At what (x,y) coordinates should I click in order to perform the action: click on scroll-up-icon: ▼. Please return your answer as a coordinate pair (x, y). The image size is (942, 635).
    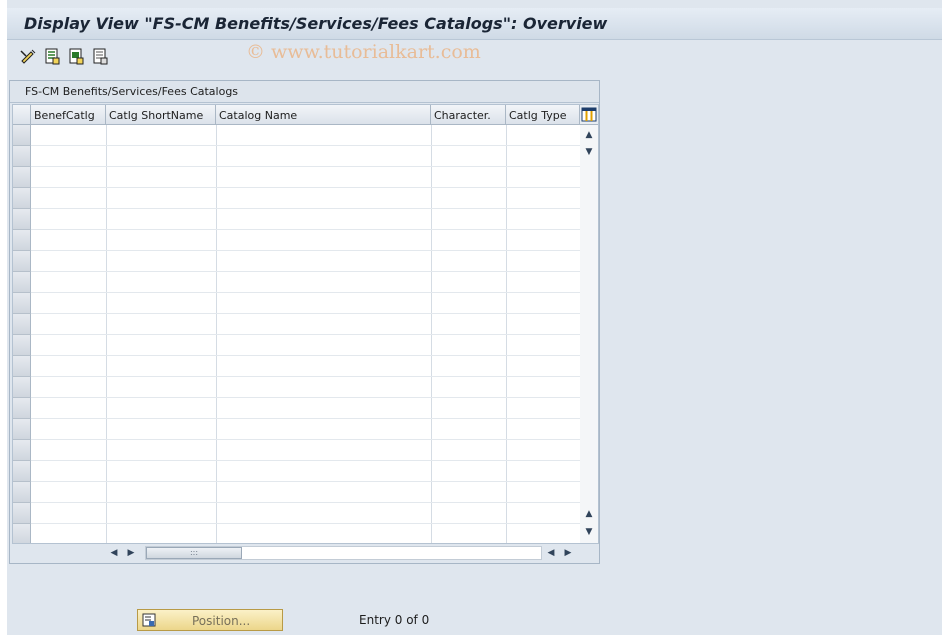
    Looking at the image, I should click on (589, 152).